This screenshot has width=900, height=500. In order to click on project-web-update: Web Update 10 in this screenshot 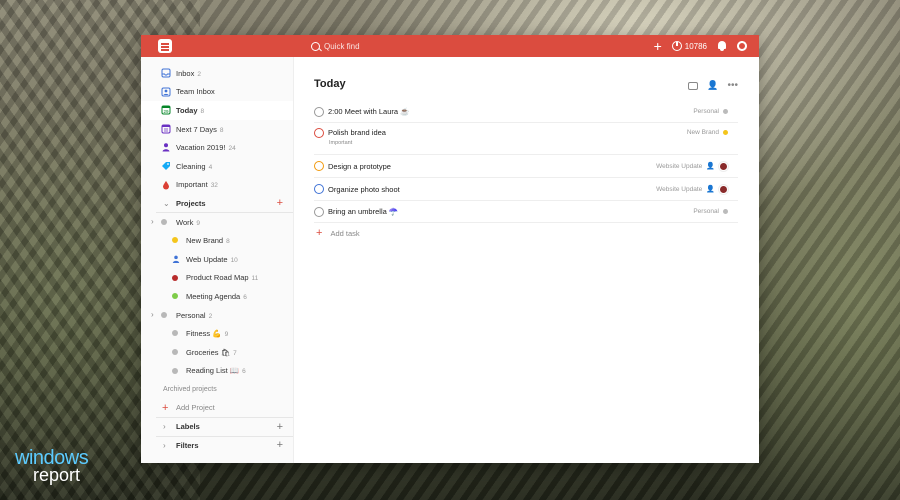, I will do `click(217, 259)`.